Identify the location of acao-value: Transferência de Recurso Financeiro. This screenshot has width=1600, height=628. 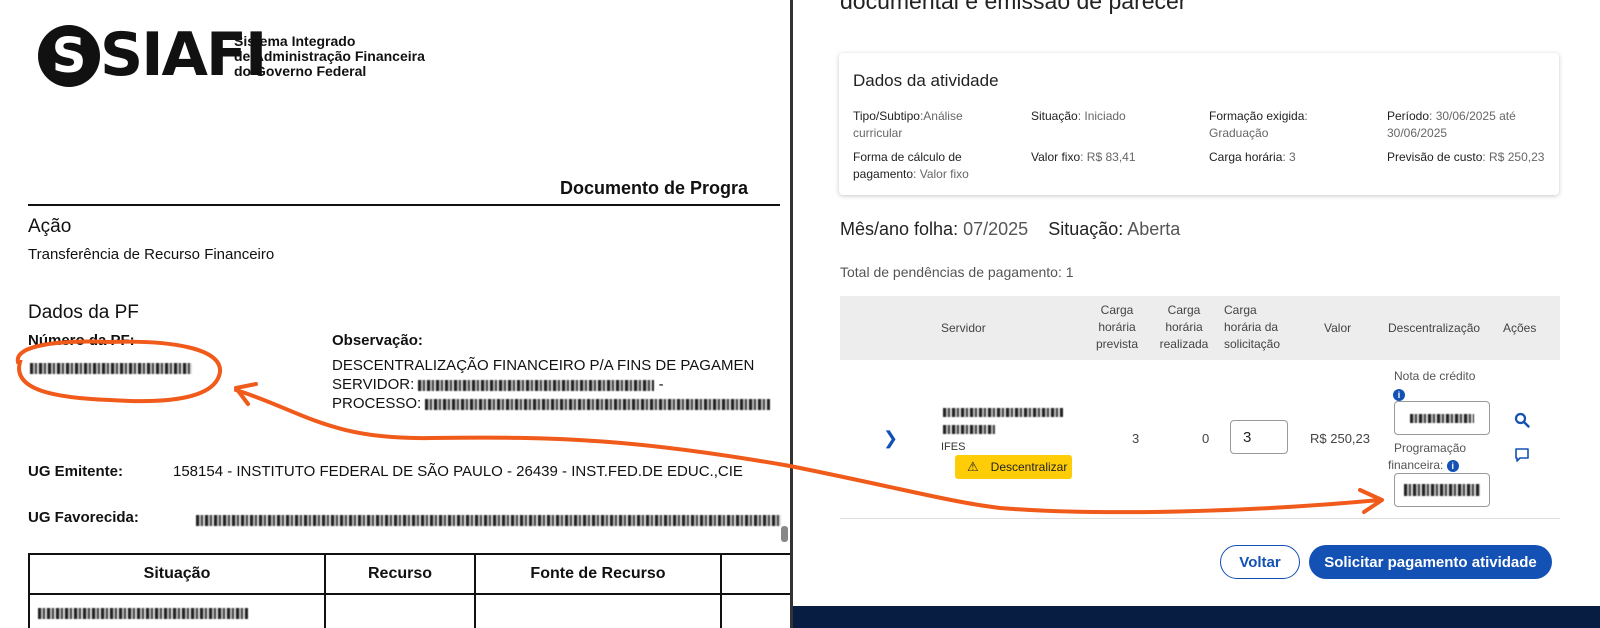
(151, 254).